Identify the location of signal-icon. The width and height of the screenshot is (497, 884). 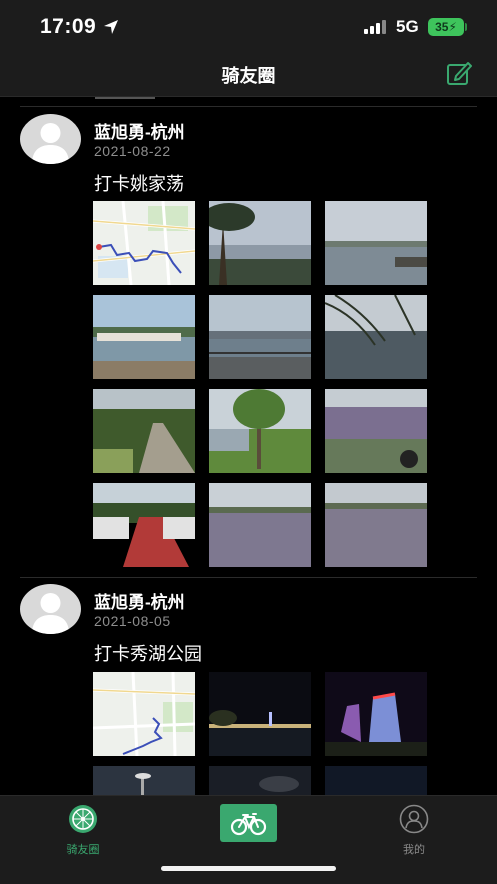
(375, 27).